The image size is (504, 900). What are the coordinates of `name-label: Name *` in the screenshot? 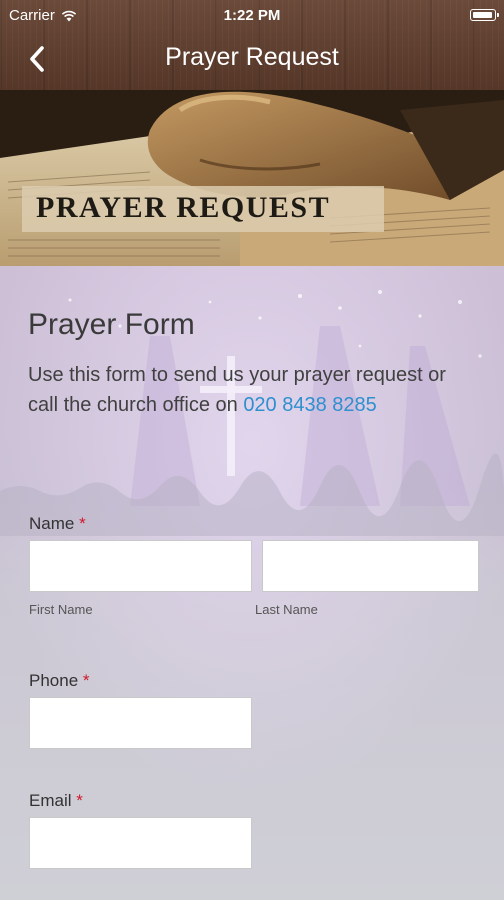 It's located at (57, 524).